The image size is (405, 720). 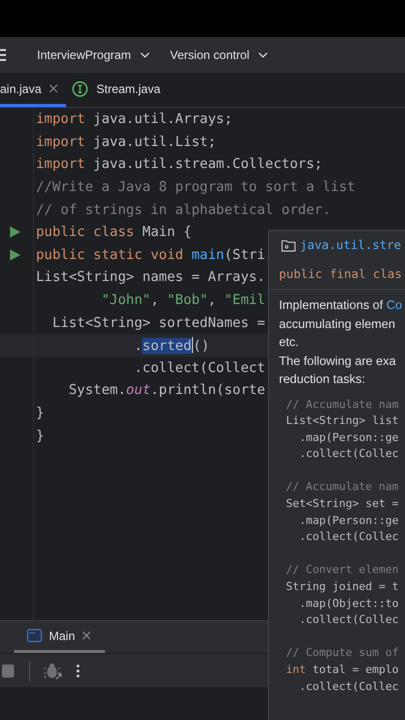 What do you see at coordinates (199, 368) in the screenshot?
I see `code-line: .collect(Collect` at bounding box center [199, 368].